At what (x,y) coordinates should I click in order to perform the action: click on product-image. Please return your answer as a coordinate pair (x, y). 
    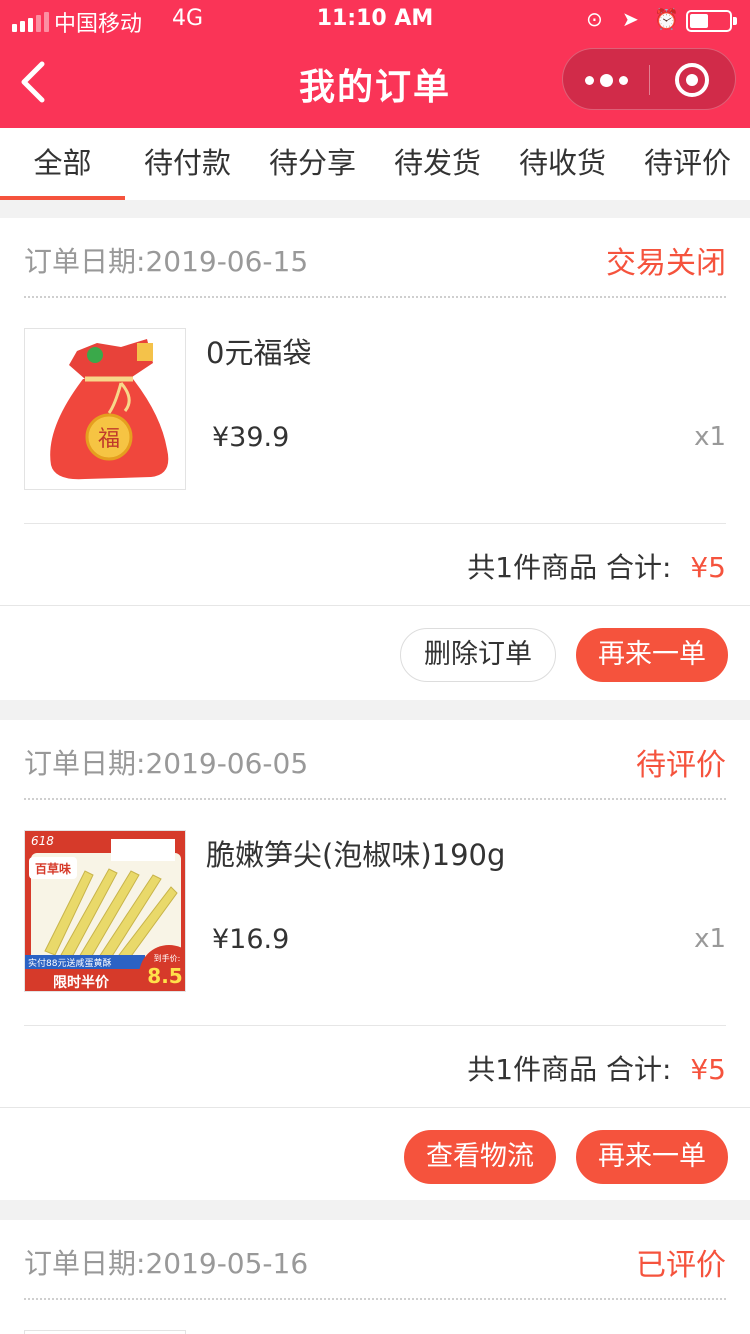
    Looking at the image, I should click on (105, 1332).